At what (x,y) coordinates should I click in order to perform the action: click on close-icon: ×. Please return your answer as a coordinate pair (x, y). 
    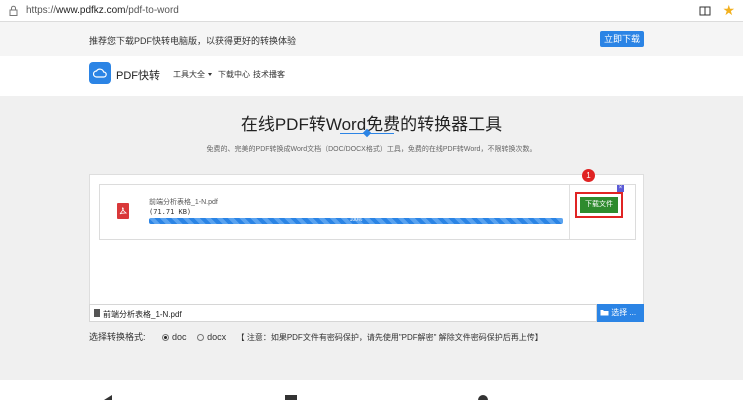
    Looking at the image, I should click on (620, 188).